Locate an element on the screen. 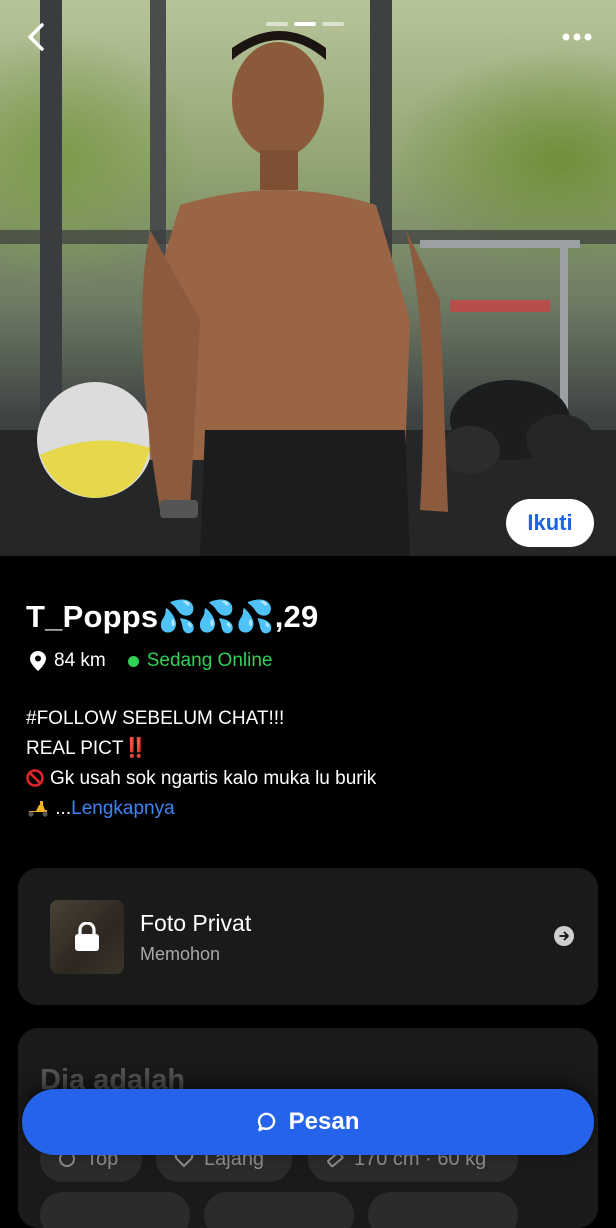 Image resolution: width=616 pixels, height=1228 pixels. chevron-left-icon is located at coordinates (36, 37).